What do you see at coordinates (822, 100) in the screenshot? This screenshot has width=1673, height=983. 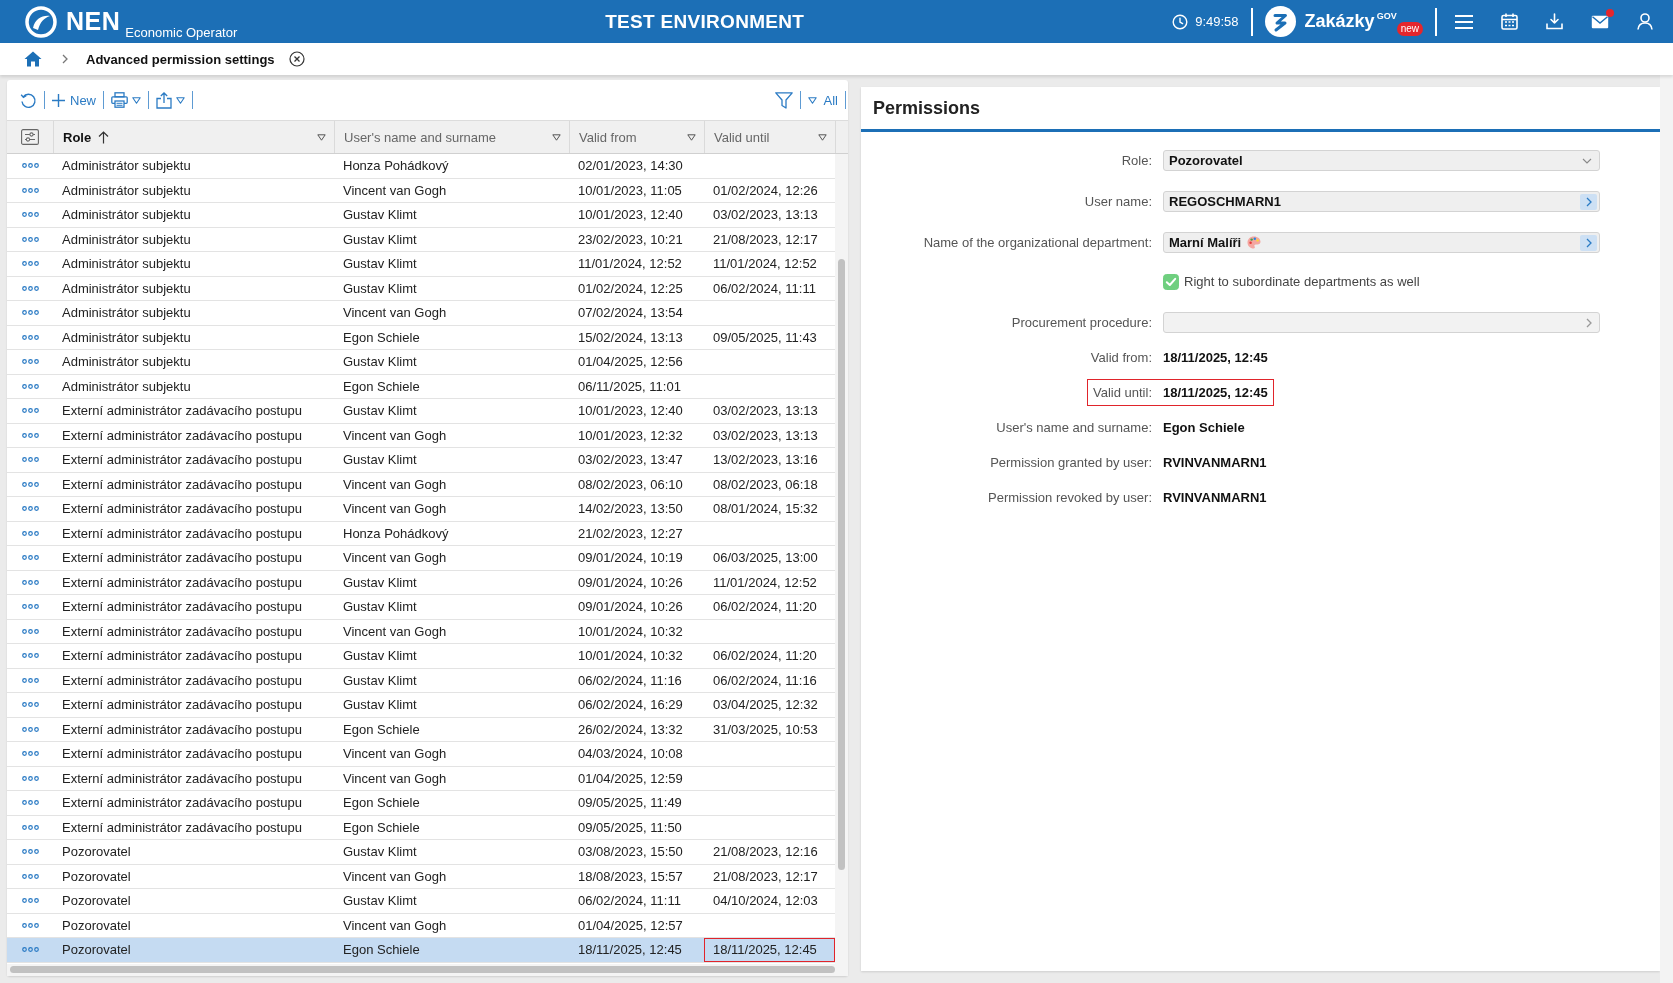 I see `filter-all-button: All` at bounding box center [822, 100].